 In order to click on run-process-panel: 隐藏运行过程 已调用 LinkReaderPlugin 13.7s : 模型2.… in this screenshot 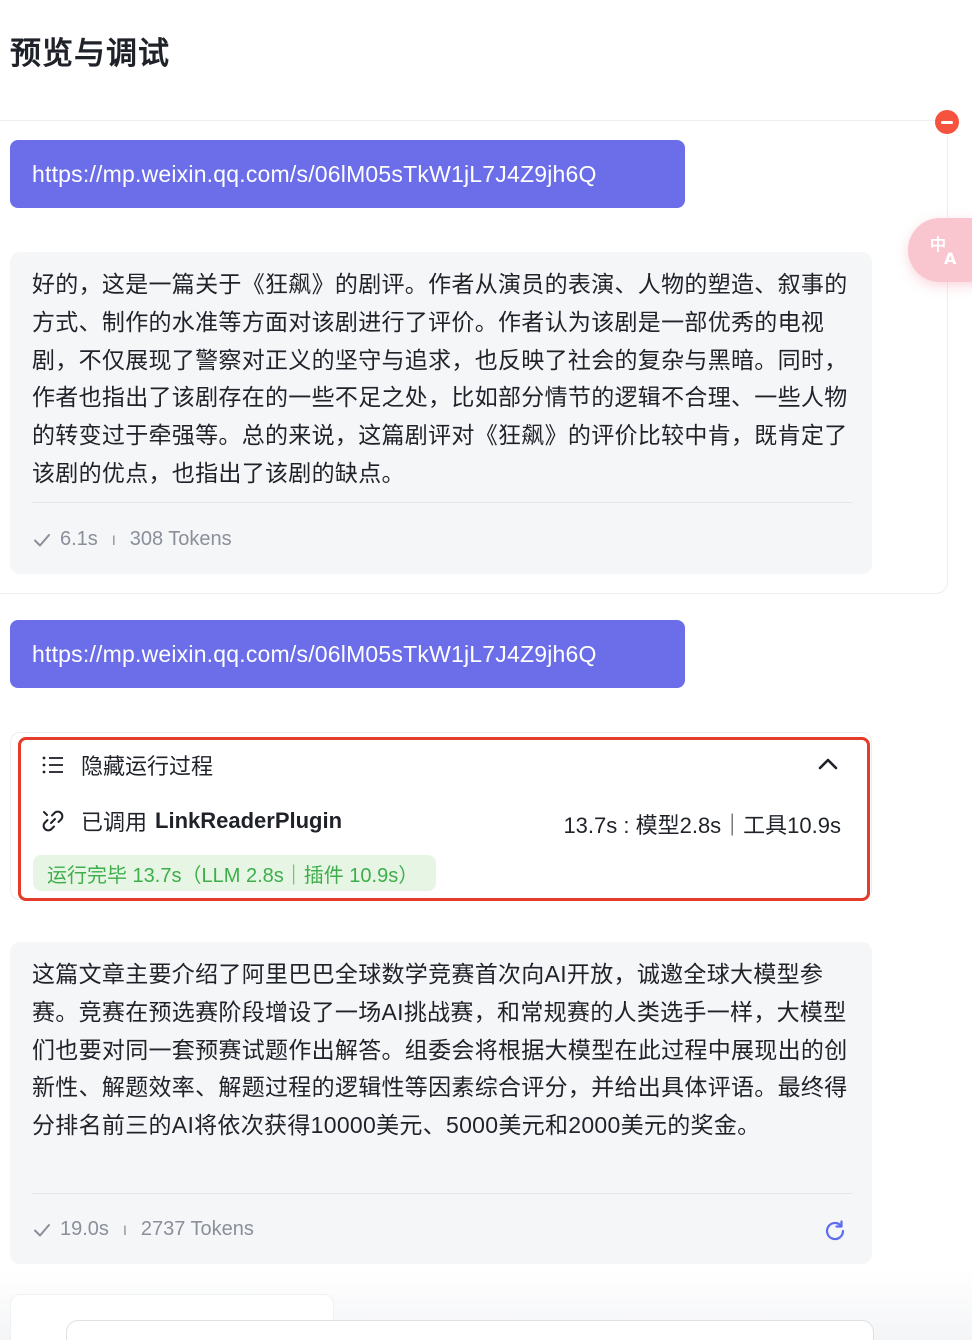, I will do `click(444, 819)`.